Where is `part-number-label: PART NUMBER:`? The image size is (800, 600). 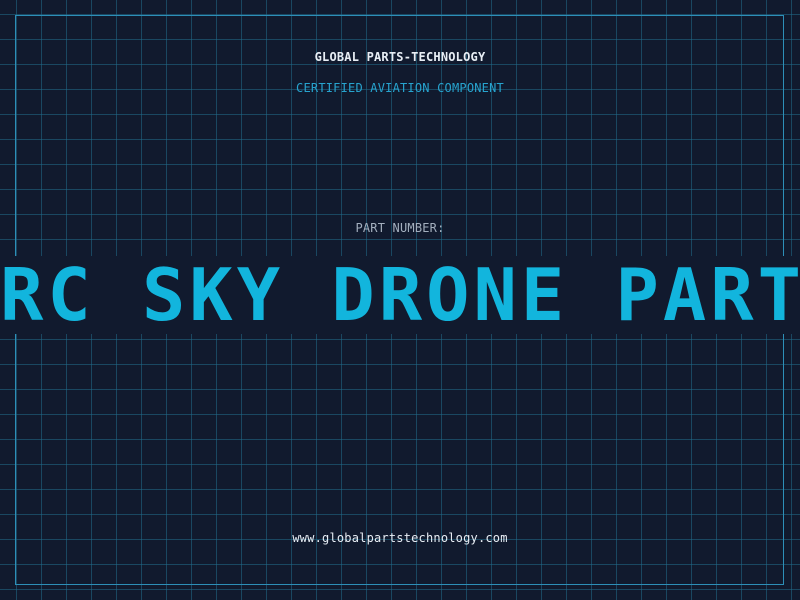 part-number-label: PART NUMBER: is located at coordinates (400, 228).